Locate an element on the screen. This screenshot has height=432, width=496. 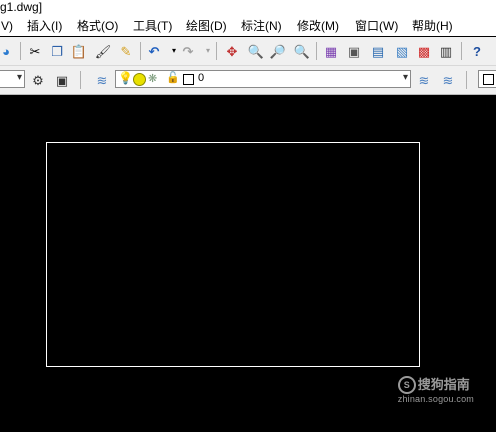
lightbulb-icon: 💡 is located at coordinates (125, 78).